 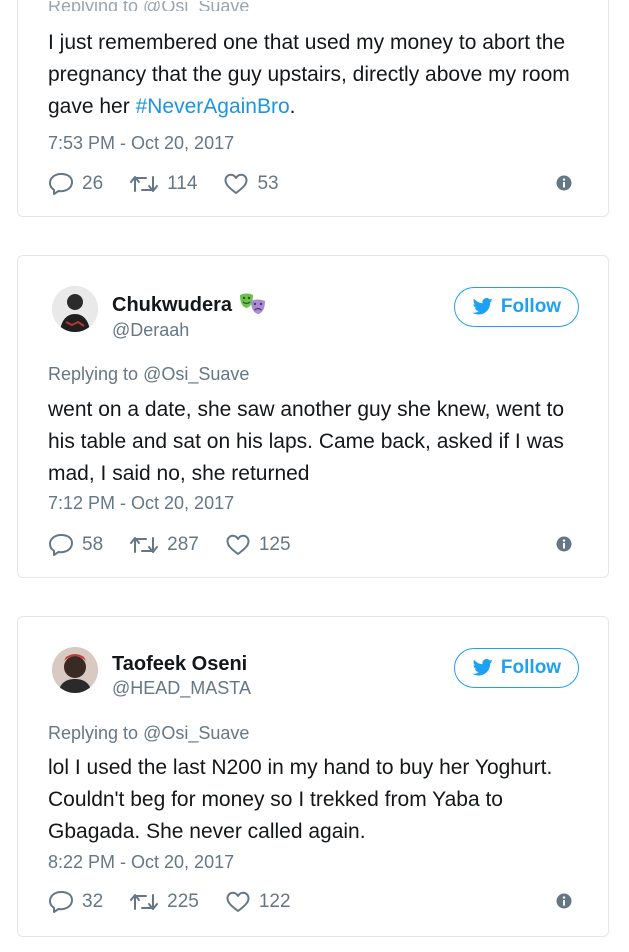 I want to click on like-button: 125, so click(x=258, y=545).